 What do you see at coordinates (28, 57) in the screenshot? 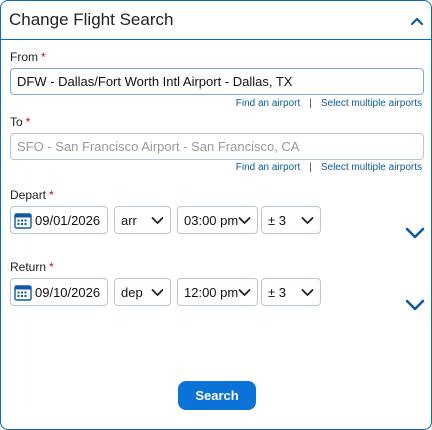
I see `from-label: From *` at bounding box center [28, 57].